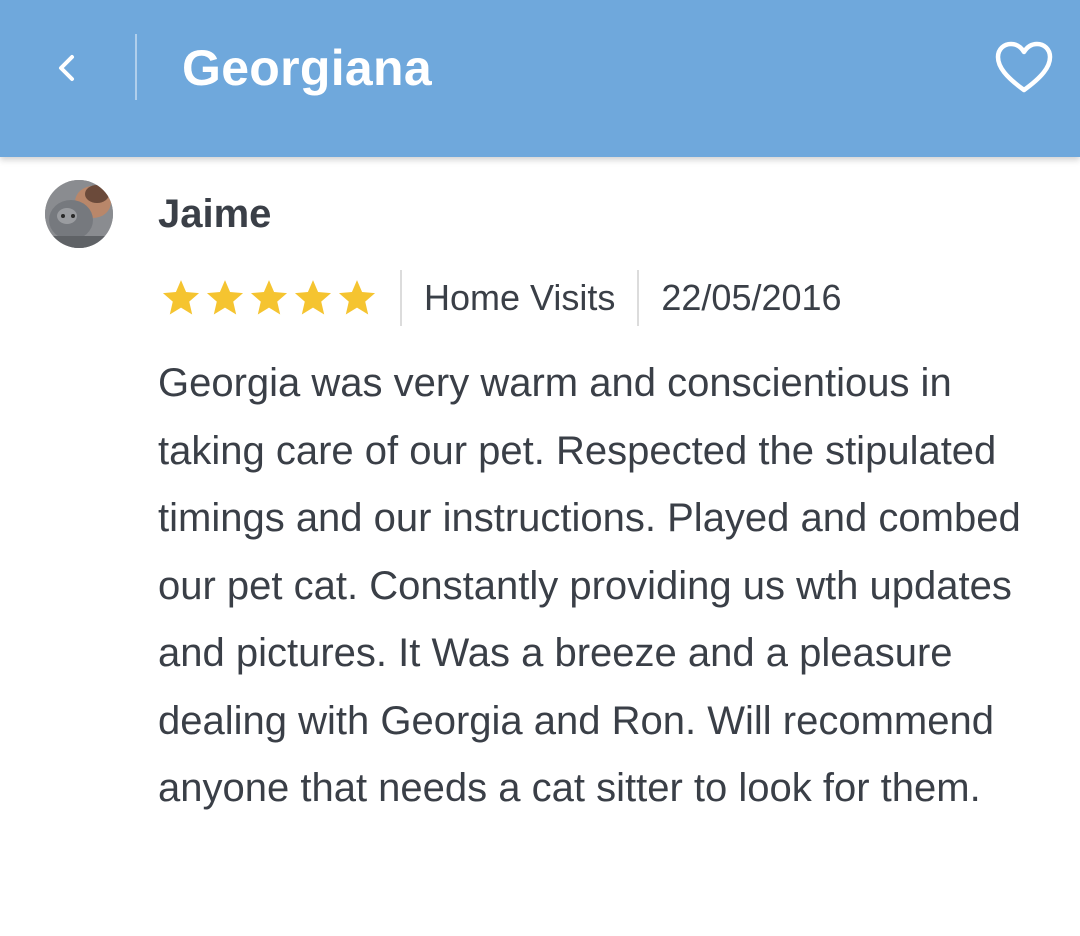  Describe the element at coordinates (520, 297) in the screenshot. I see `service-type: Home Visits` at that location.